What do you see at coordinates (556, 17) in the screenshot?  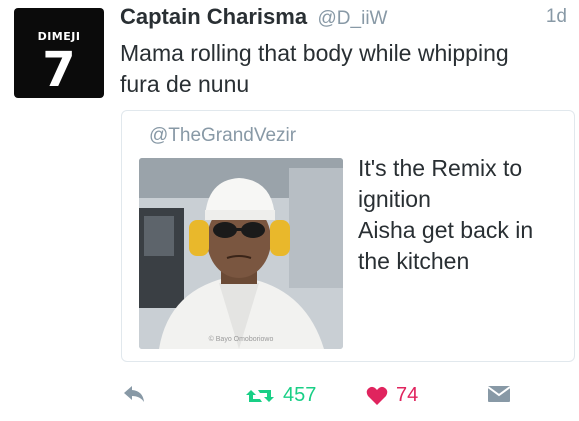 I see `timestamp: 1d` at bounding box center [556, 17].